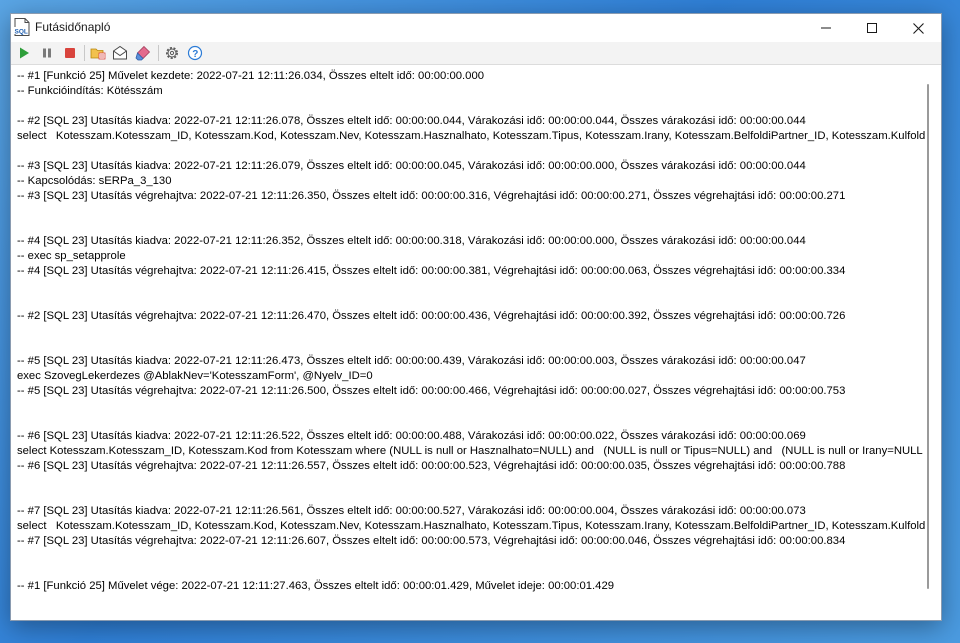 The image size is (960, 643). I want to click on open-log-button, so click(98, 53).